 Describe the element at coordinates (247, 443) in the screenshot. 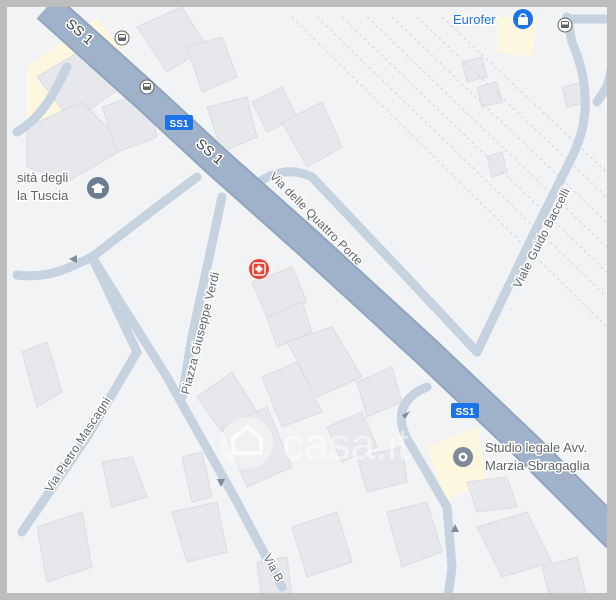

I see `house-logo-icon` at that location.